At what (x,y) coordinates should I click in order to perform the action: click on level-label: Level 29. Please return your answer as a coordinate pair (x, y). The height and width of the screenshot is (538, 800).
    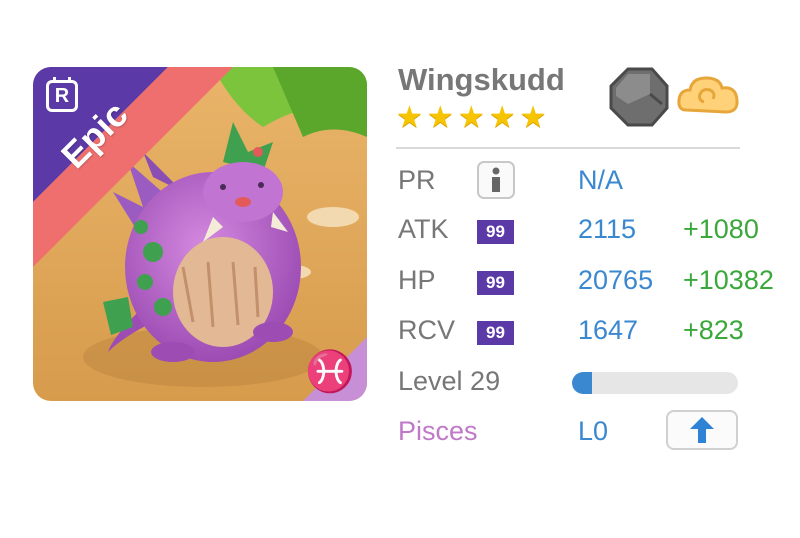
    Looking at the image, I should click on (449, 381).